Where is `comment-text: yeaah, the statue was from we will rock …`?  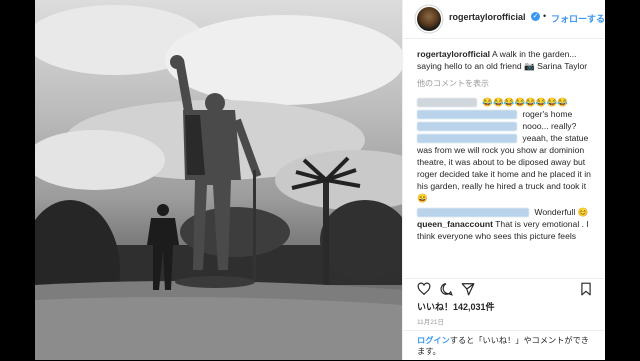
comment-text: yeaah, the statue was from we will rock … is located at coordinates (504, 168).